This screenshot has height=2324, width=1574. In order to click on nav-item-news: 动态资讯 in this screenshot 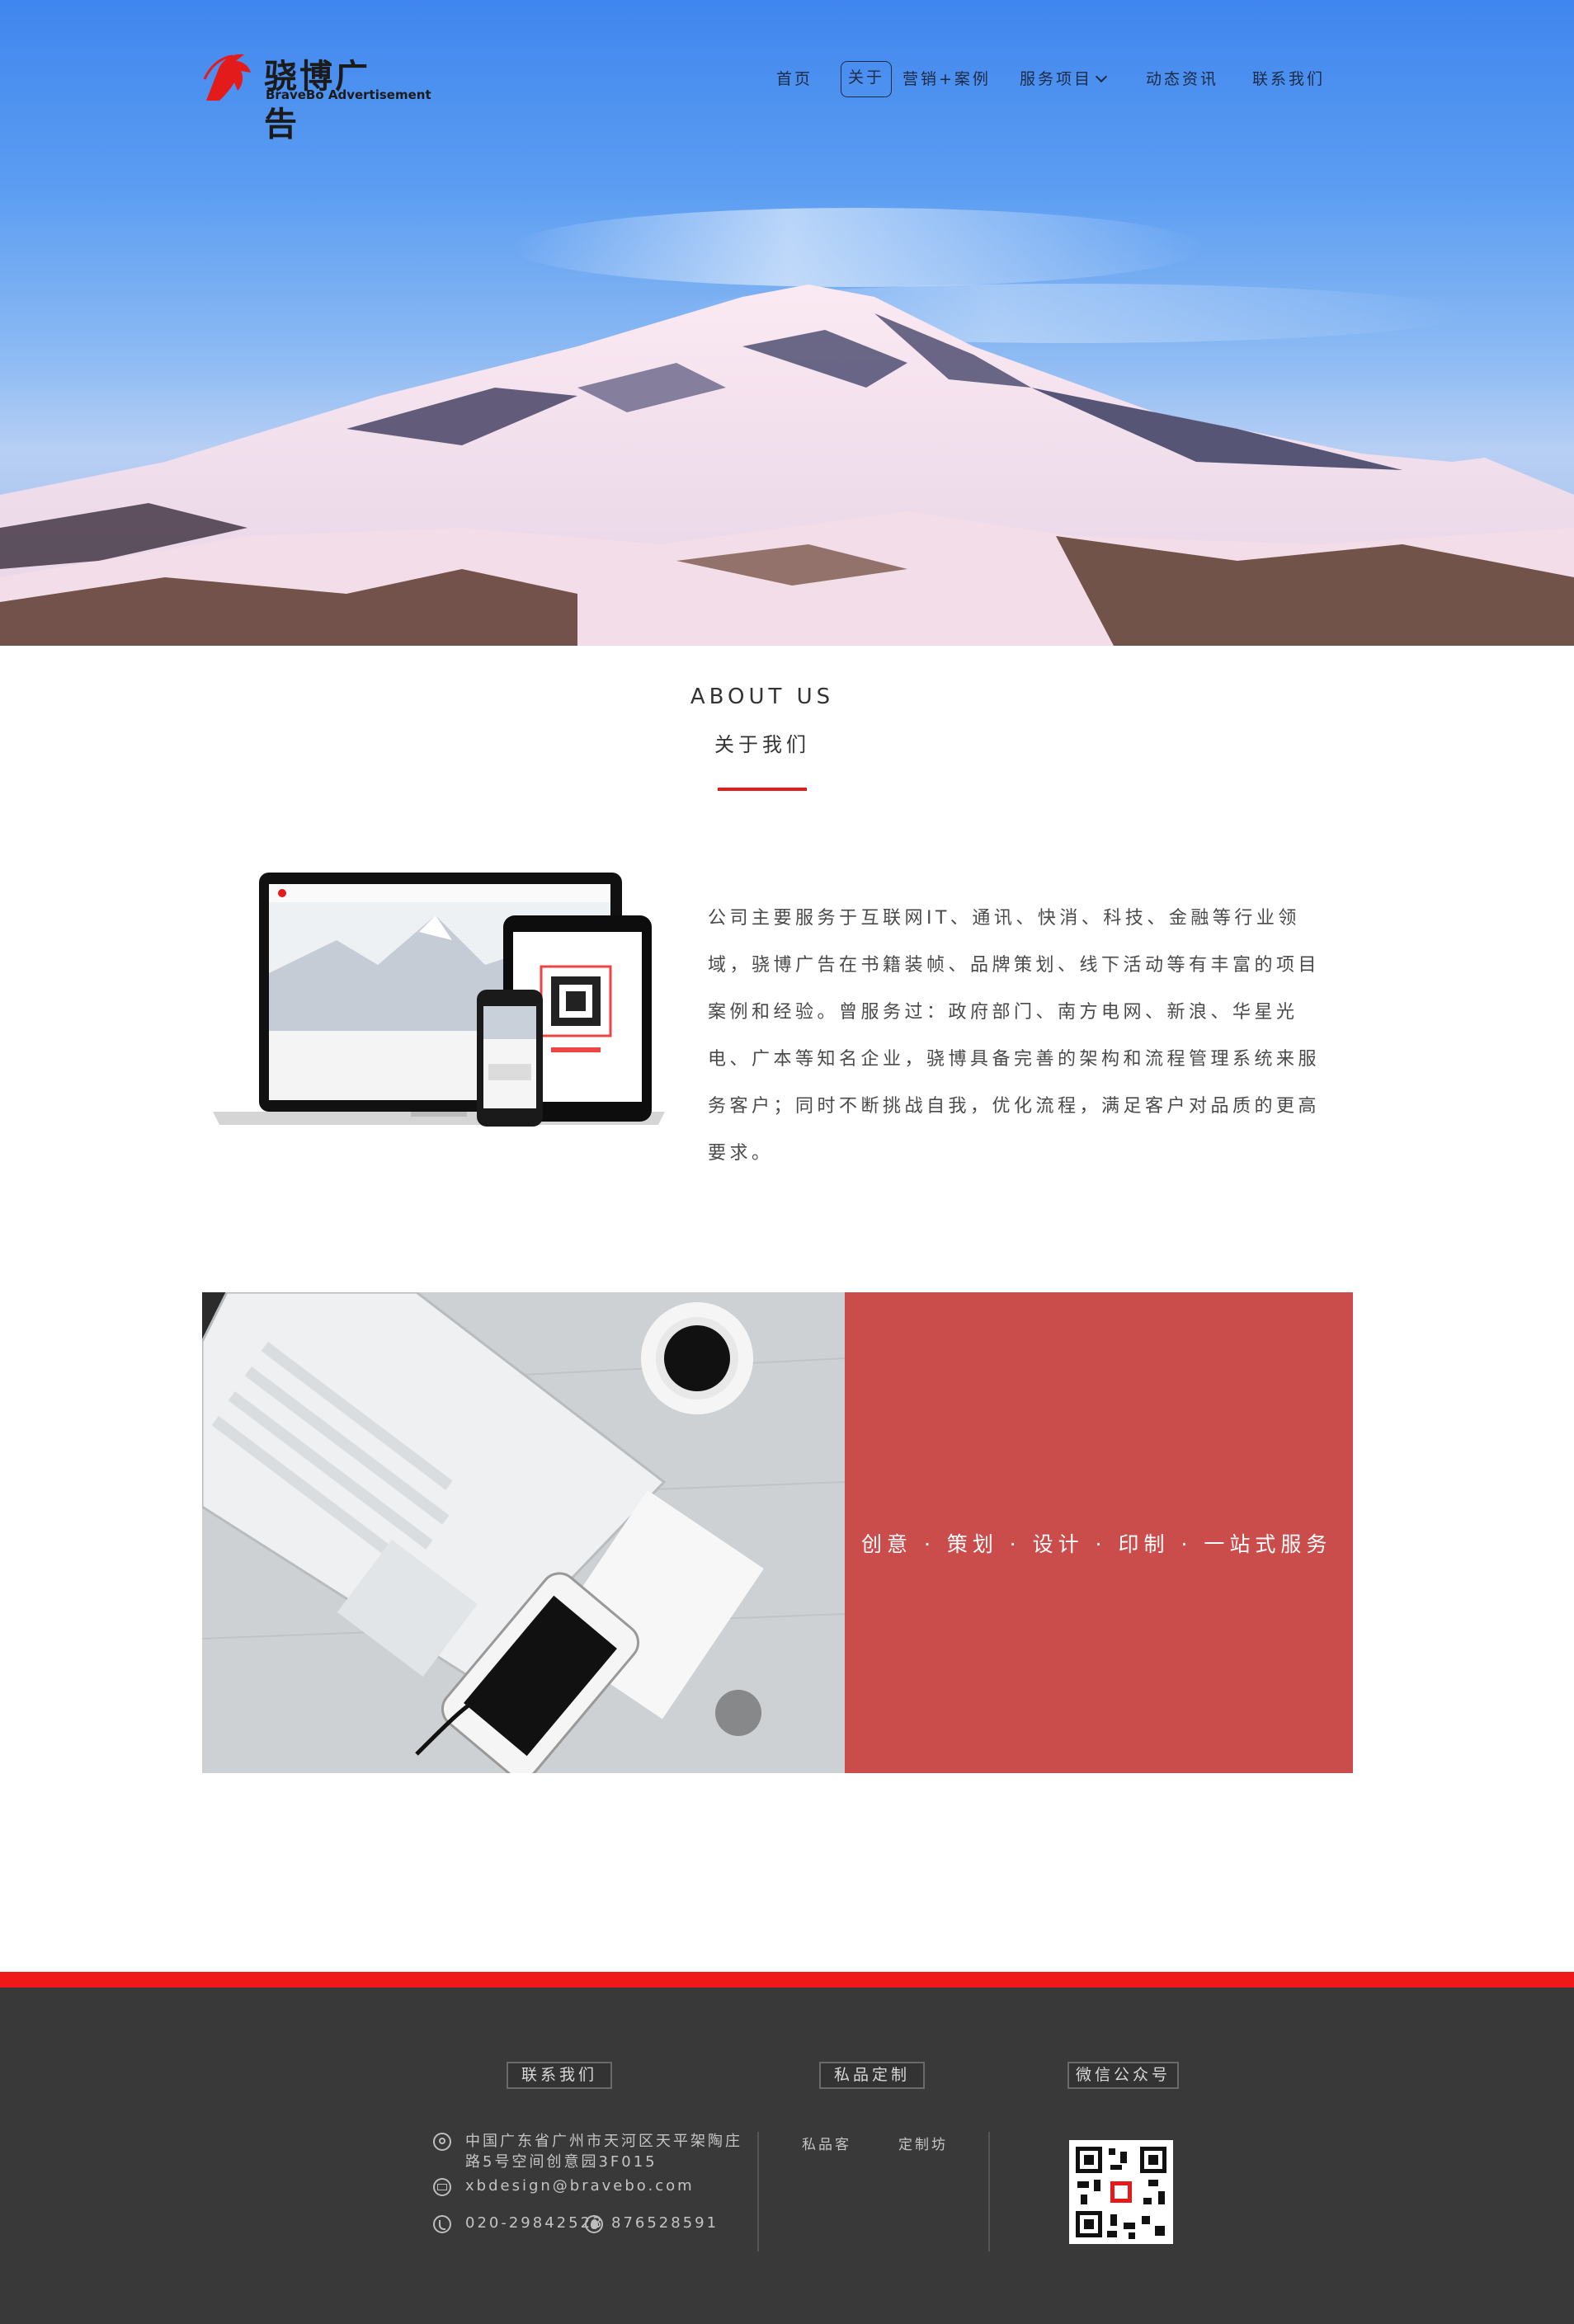, I will do `click(1182, 79)`.